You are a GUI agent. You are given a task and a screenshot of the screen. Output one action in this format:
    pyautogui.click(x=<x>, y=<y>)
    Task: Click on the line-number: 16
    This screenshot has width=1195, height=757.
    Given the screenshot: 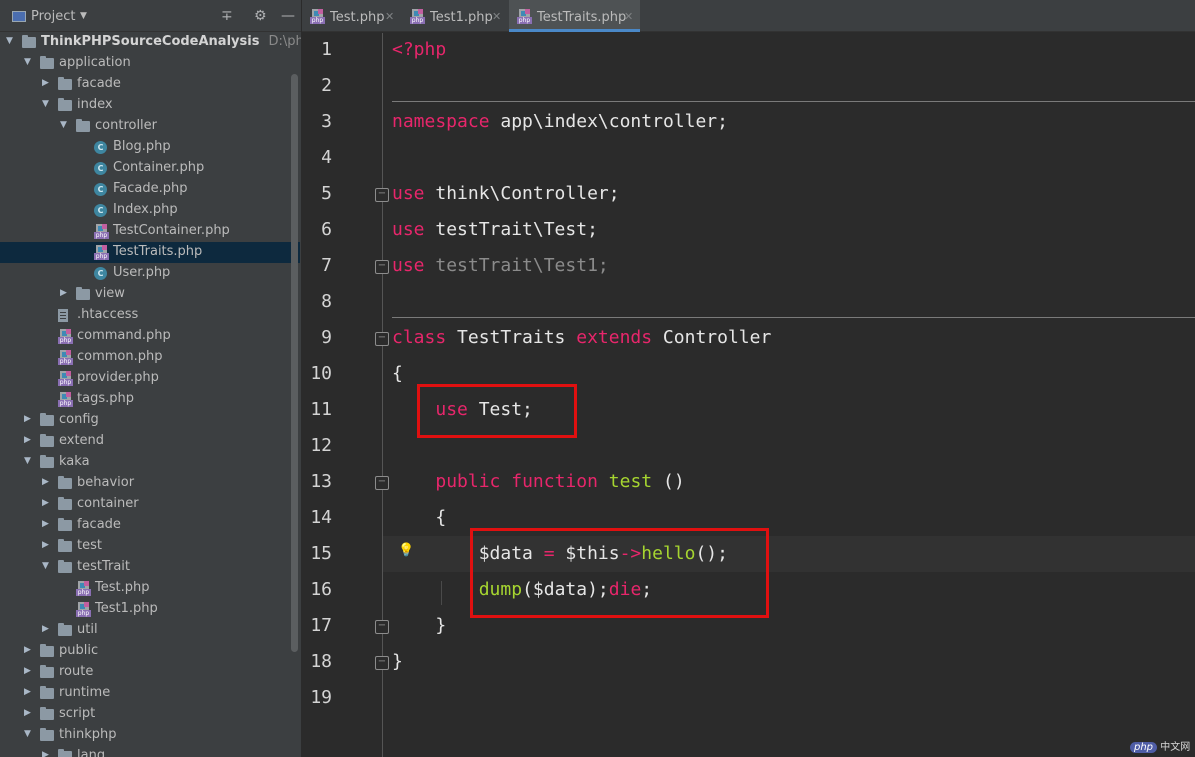 What is the action you would take?
    pyautogui.click(x=321, y=589)
    